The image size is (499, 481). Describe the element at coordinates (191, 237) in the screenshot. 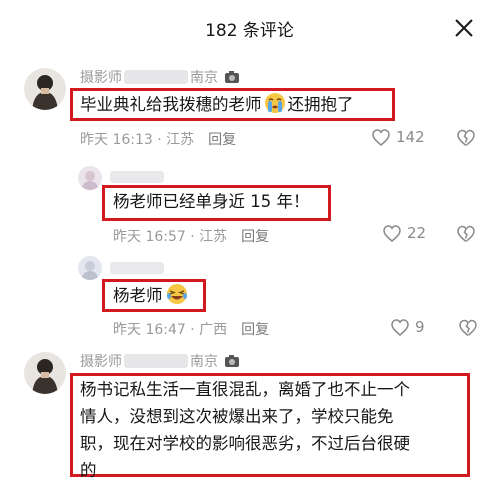

I see `comment-meta: 昨天 16:57 · 江苏 回复` at that location.